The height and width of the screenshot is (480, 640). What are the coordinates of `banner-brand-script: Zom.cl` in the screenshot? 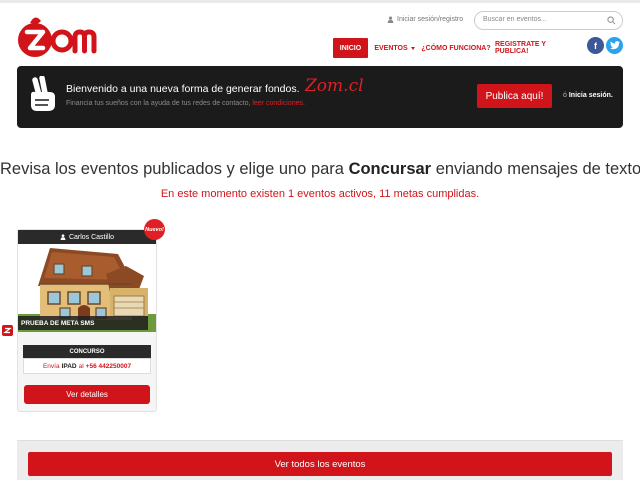 It's located at (334, 86).